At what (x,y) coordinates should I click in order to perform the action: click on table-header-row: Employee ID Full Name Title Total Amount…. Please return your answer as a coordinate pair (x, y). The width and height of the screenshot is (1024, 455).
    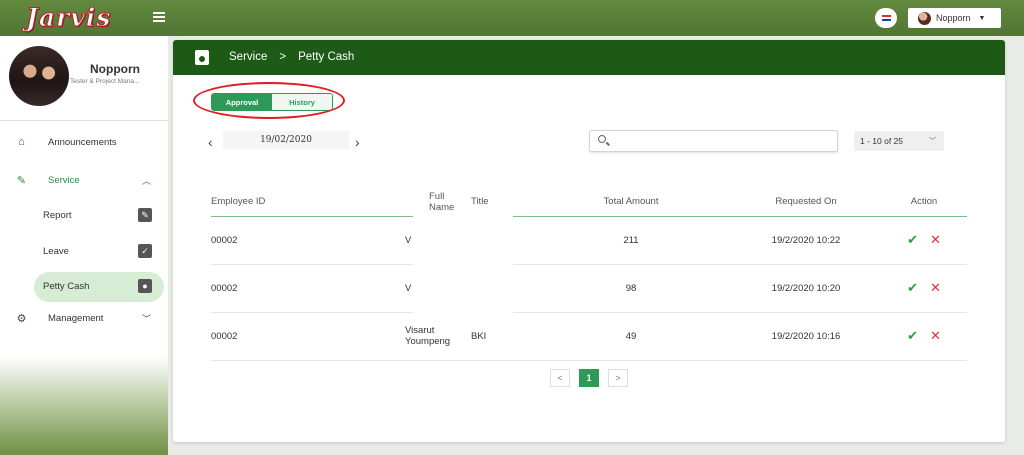
    Looking at the image, I should click on (589, 202).